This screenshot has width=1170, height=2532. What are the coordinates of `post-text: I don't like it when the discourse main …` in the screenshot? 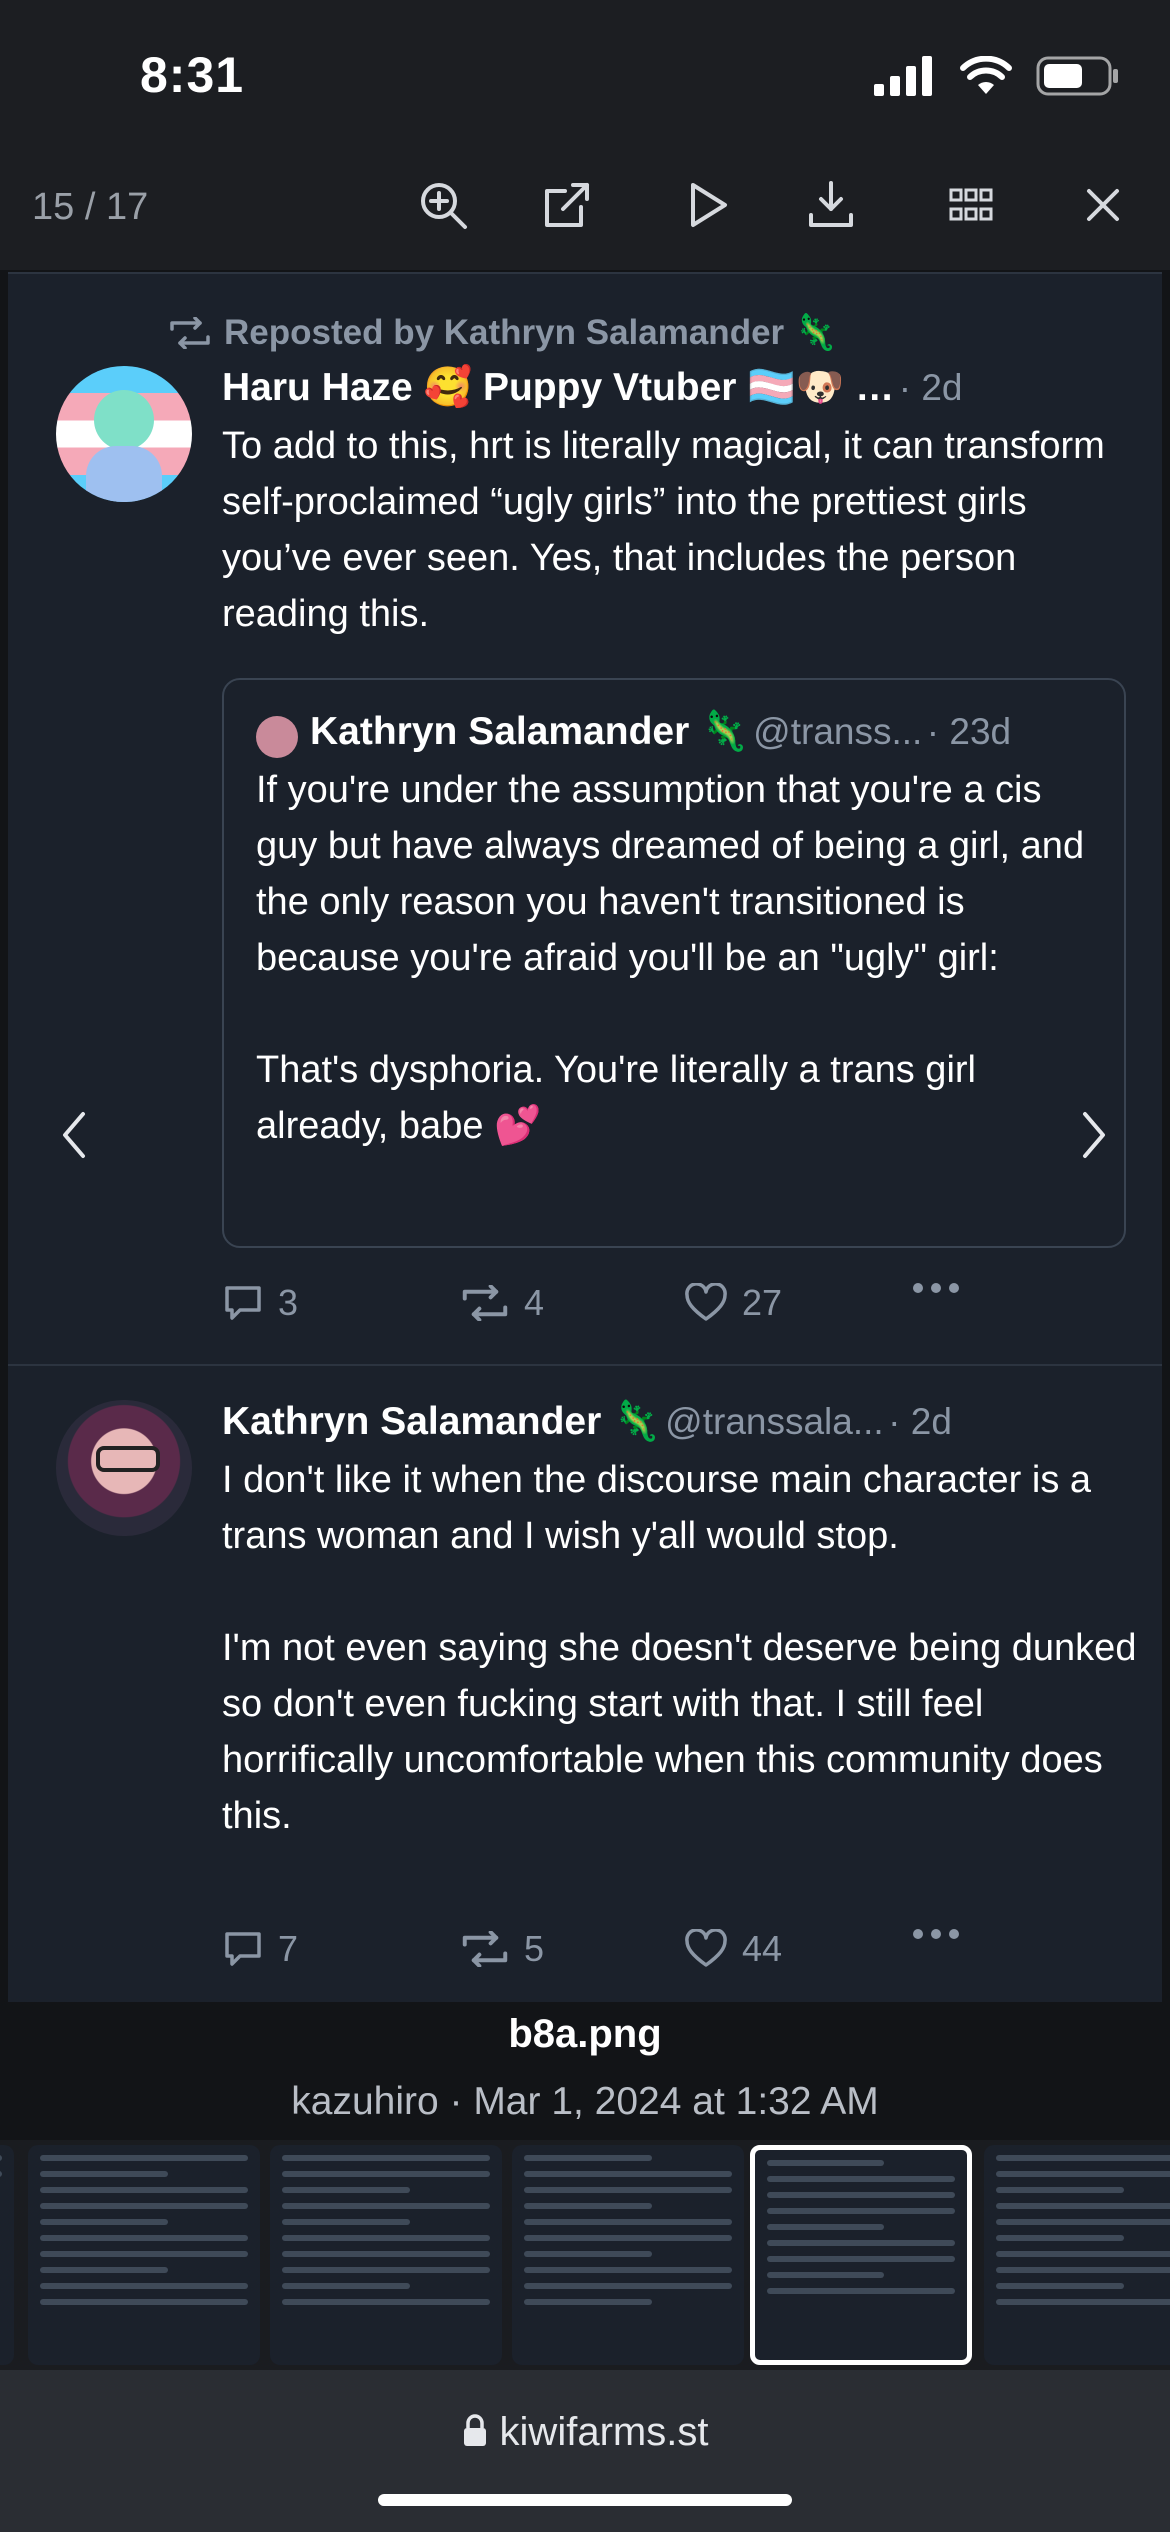 It's located at (679, 1648).